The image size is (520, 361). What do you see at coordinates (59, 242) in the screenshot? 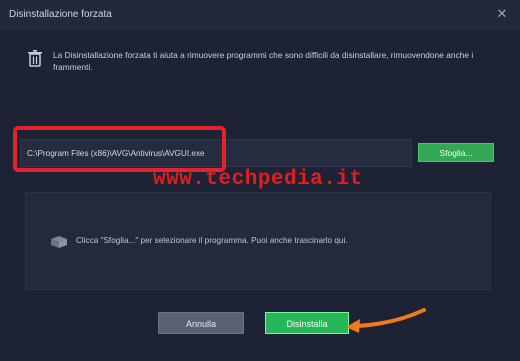
I see `box-icon` at bounding box center [59, 242].